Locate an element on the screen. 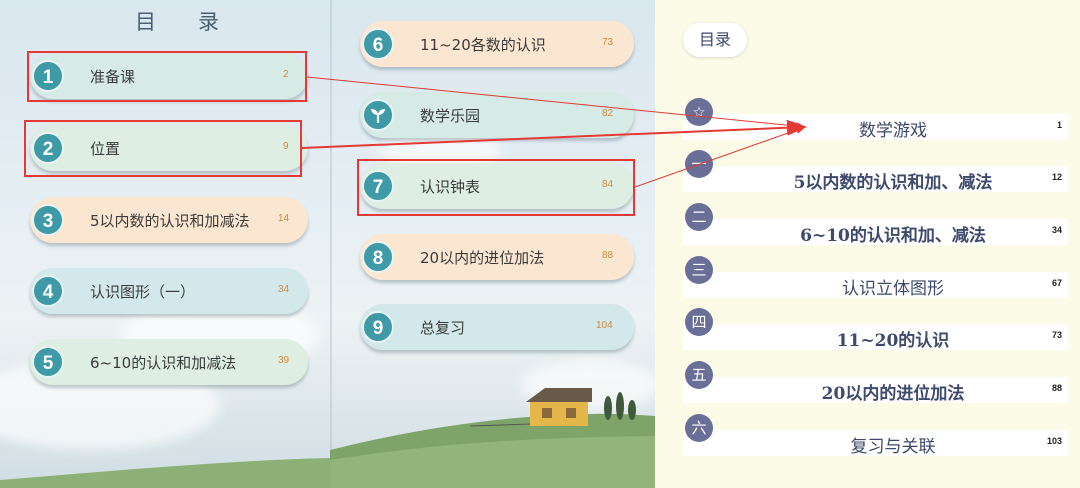  unit-page: 1 is located at coordinates (1059, 125).